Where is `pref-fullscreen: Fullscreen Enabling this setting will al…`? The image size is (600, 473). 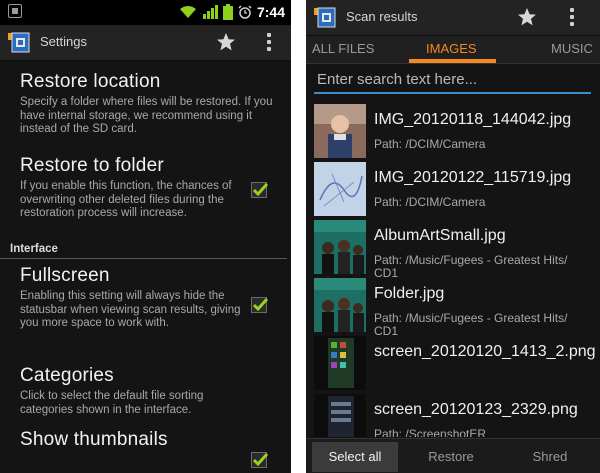 pref-fullscreen: Fullscreen Enabling this setting will al… is located at coordinates (145, 308).